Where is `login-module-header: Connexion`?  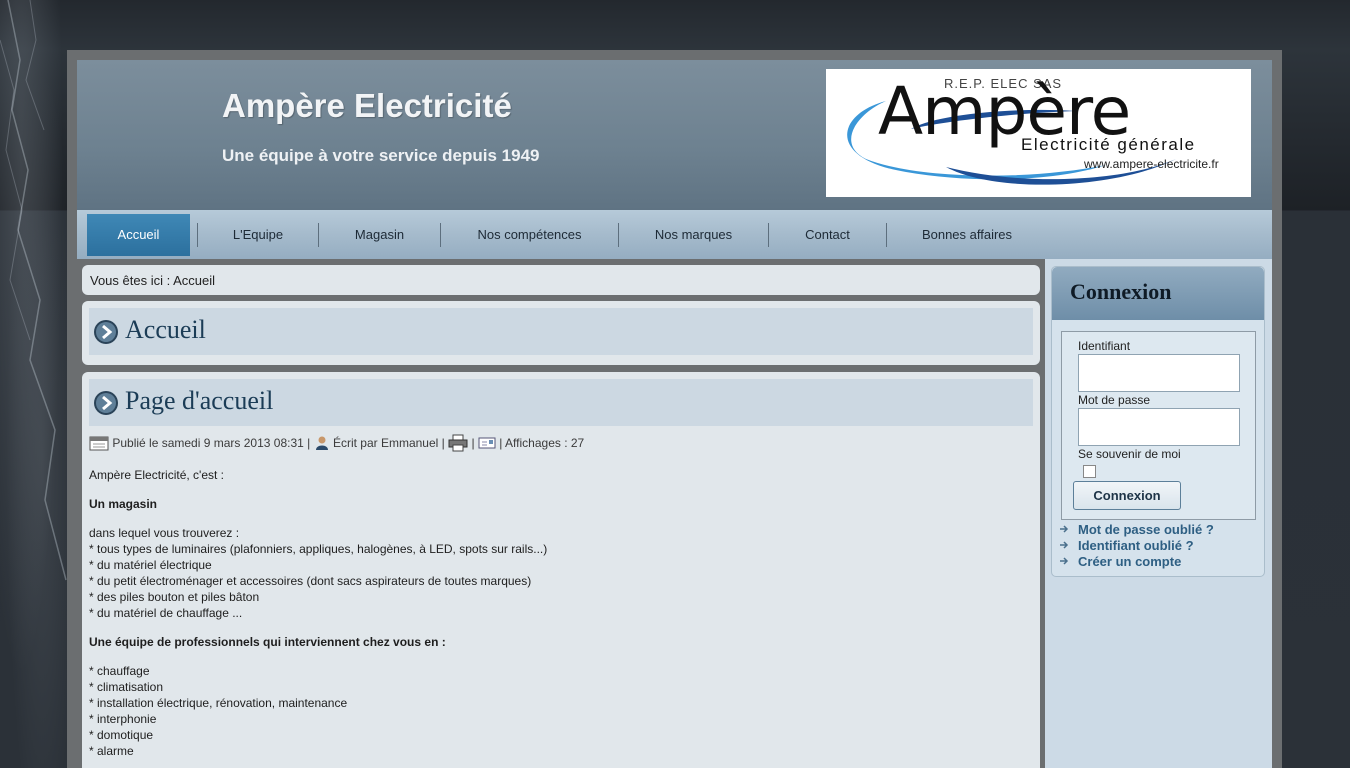
login-module-header: Connexion is located at coordinates (1158, 293).